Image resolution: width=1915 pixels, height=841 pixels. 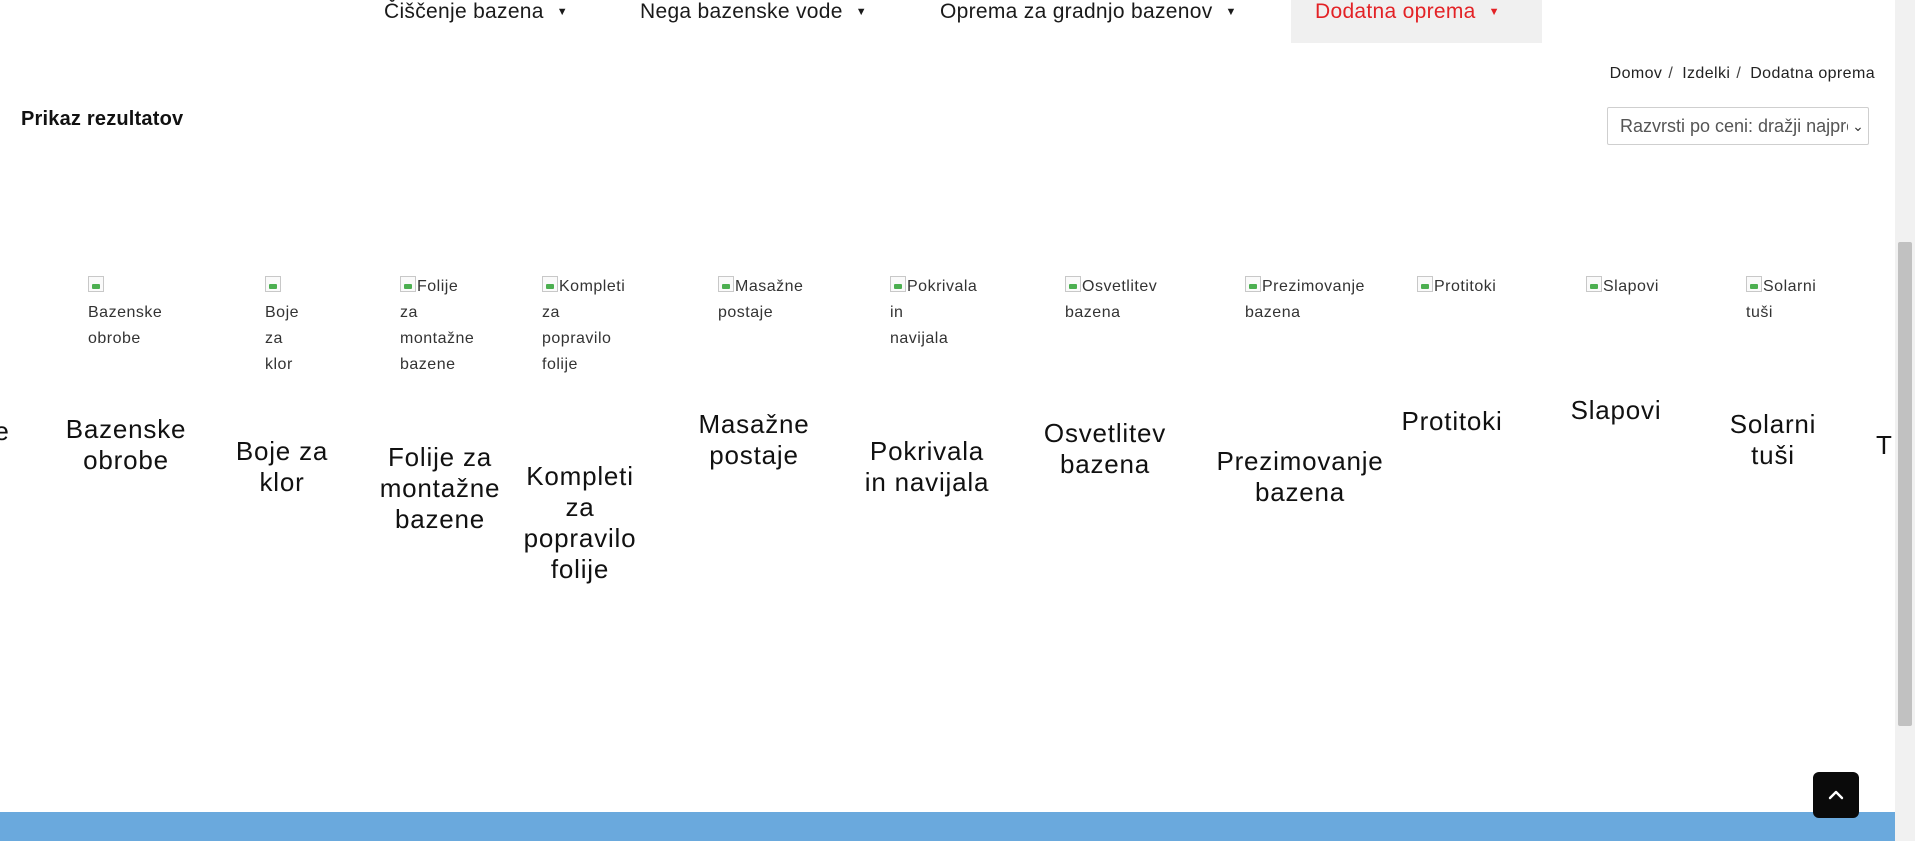 I want to click on category-title: Prezimovanje bazena, so click(x=1300, y=477).